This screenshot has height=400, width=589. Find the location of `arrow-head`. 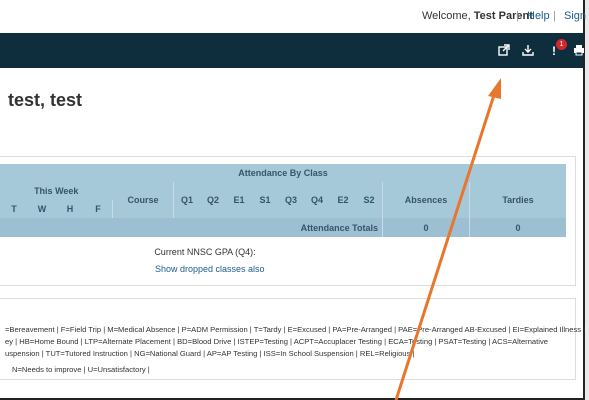

arrow-head is located at coordinates (494, 88).